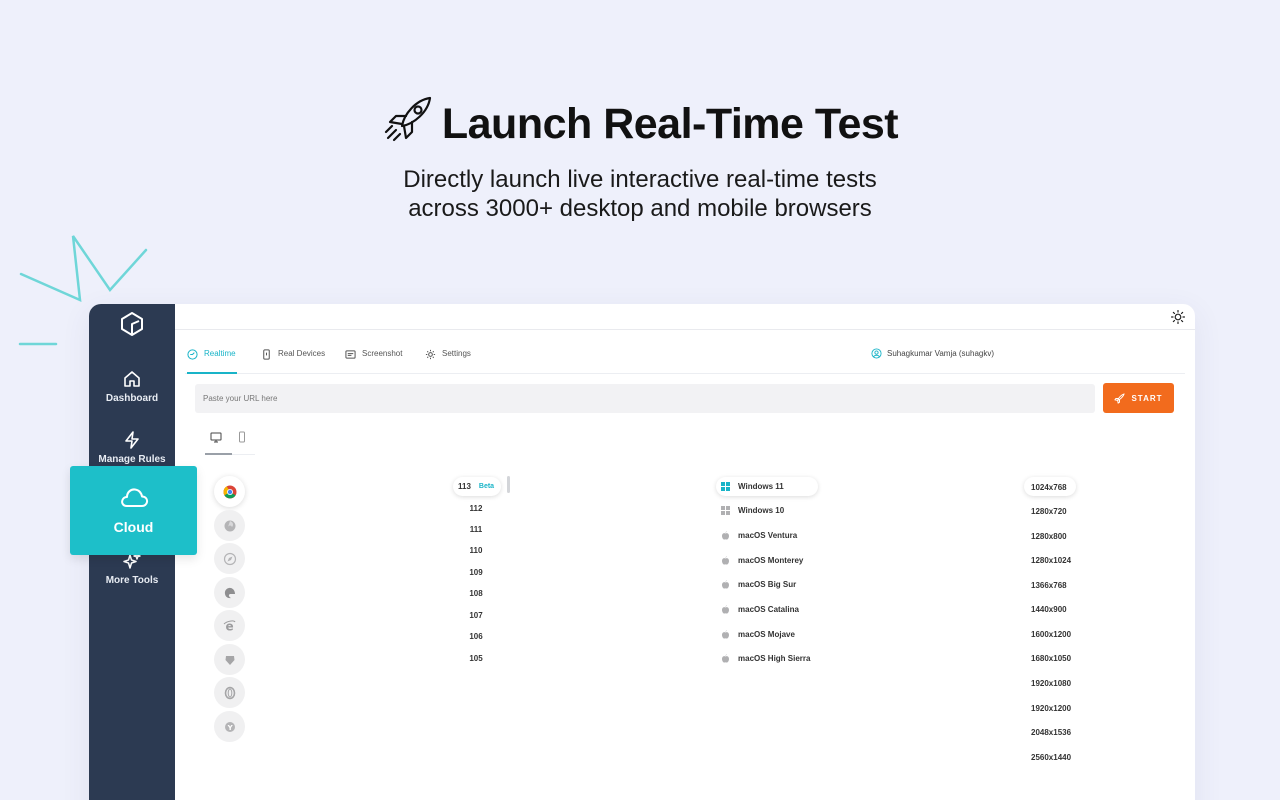 The image size is (1280, 800). What do you see at coordinates (132, 569) in the screenshot?
I see `sidebar-item-more-tools: More Tools` at bounding box center [132, 569].